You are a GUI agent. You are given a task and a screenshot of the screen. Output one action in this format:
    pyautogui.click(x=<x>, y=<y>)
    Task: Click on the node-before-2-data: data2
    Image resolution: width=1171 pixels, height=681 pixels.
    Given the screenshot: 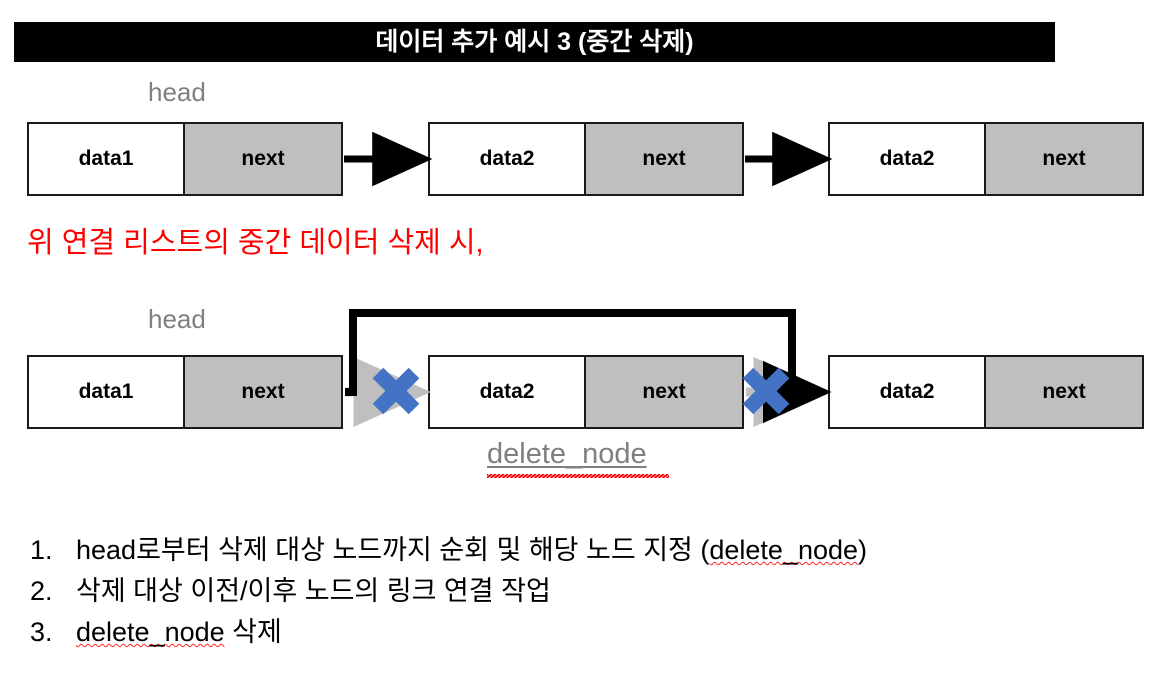 What is the action you would take?
    pyautogui.click(x=508, y=159)
    